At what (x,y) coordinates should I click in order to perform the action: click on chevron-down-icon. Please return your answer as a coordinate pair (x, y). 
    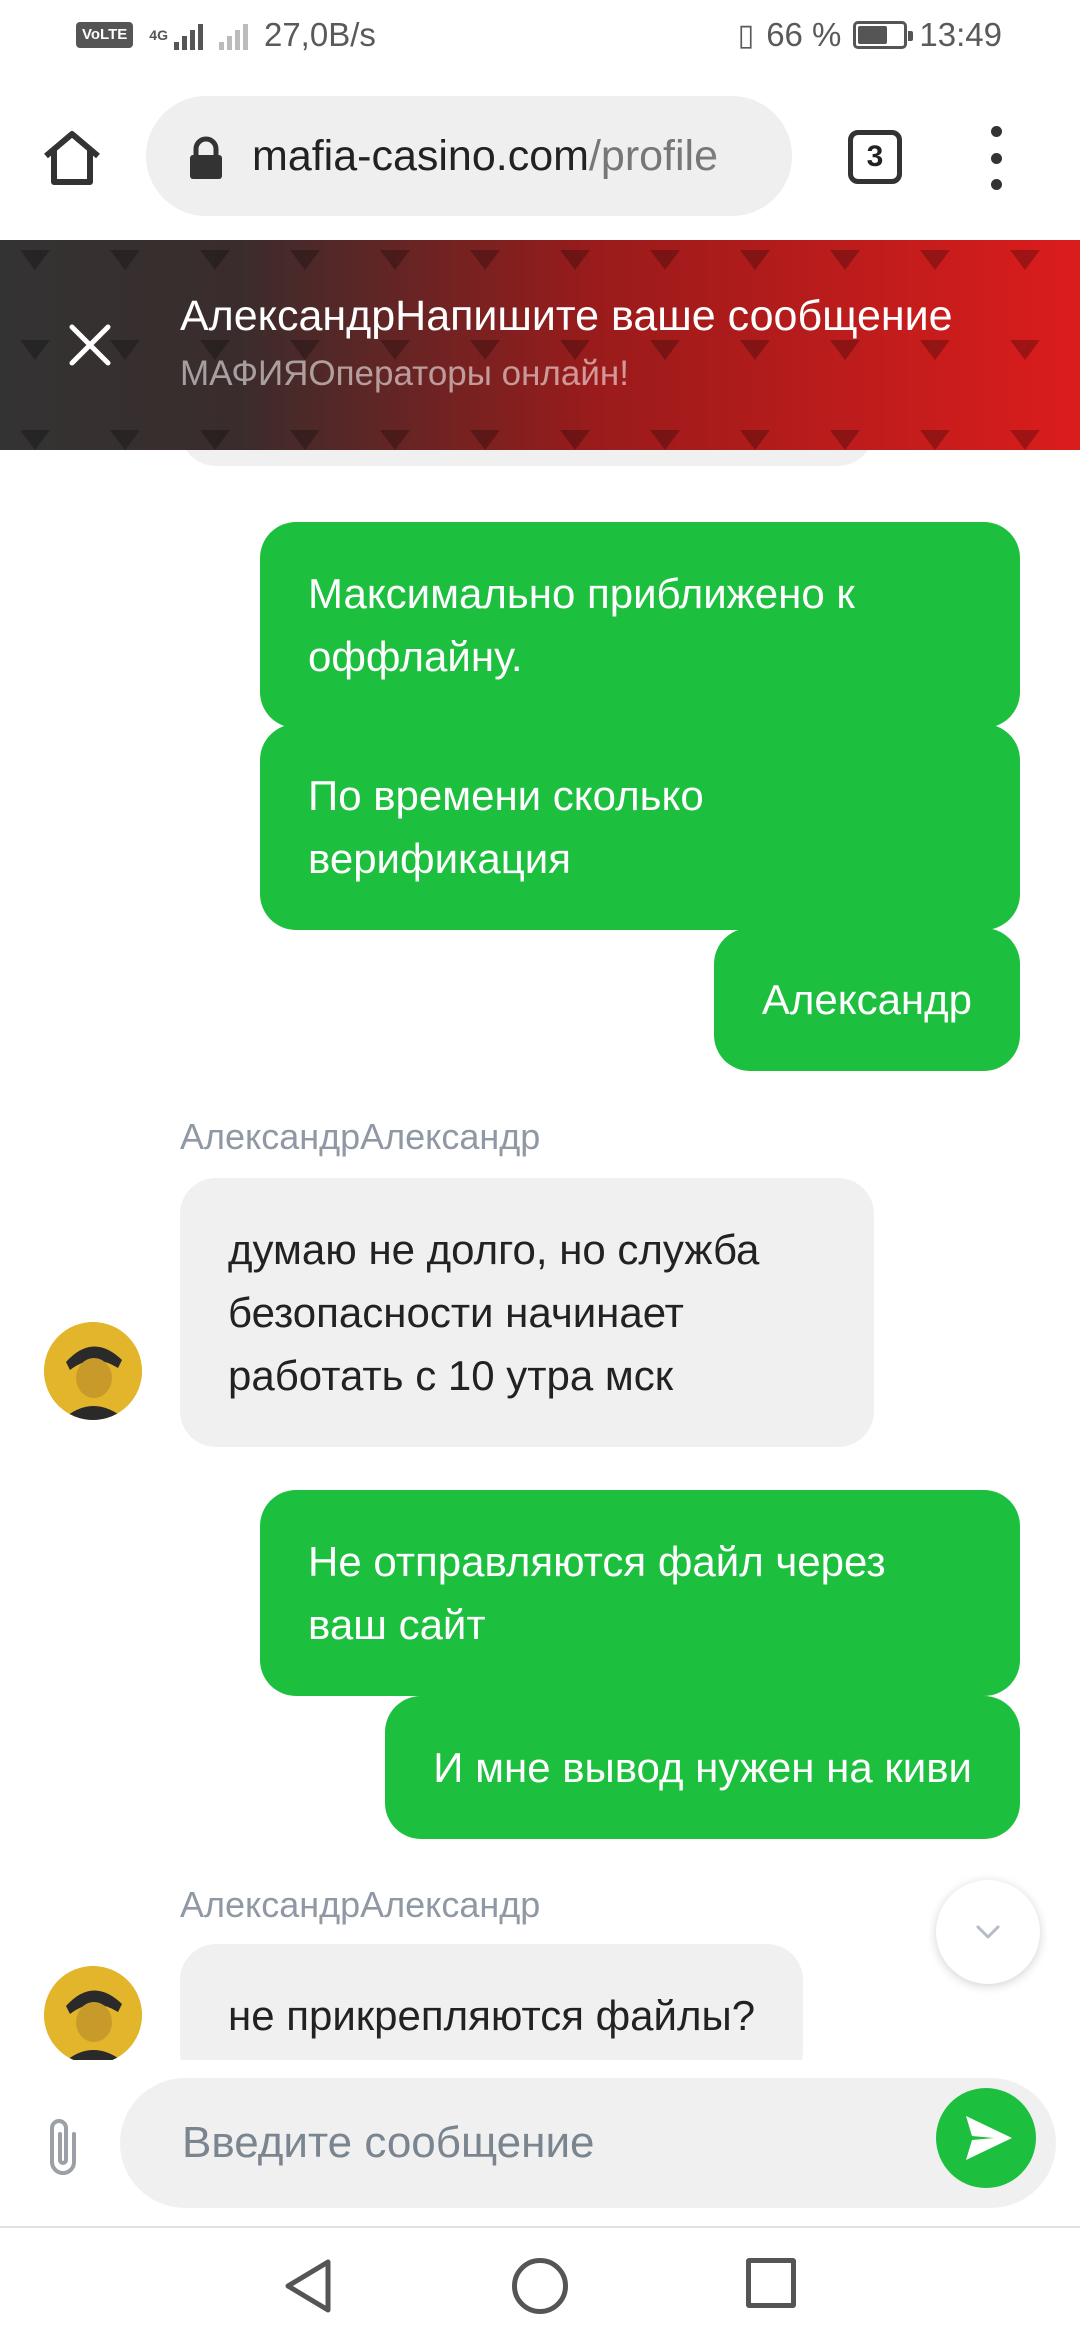
    Looking at the image, I should click on (988, 1932).